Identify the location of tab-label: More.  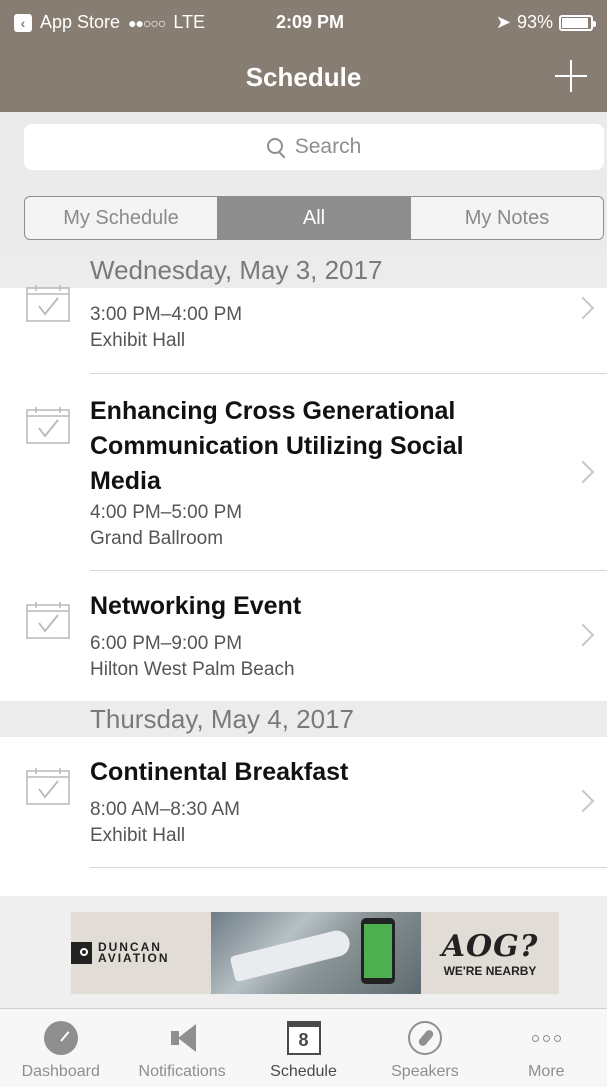
(546, 1071).